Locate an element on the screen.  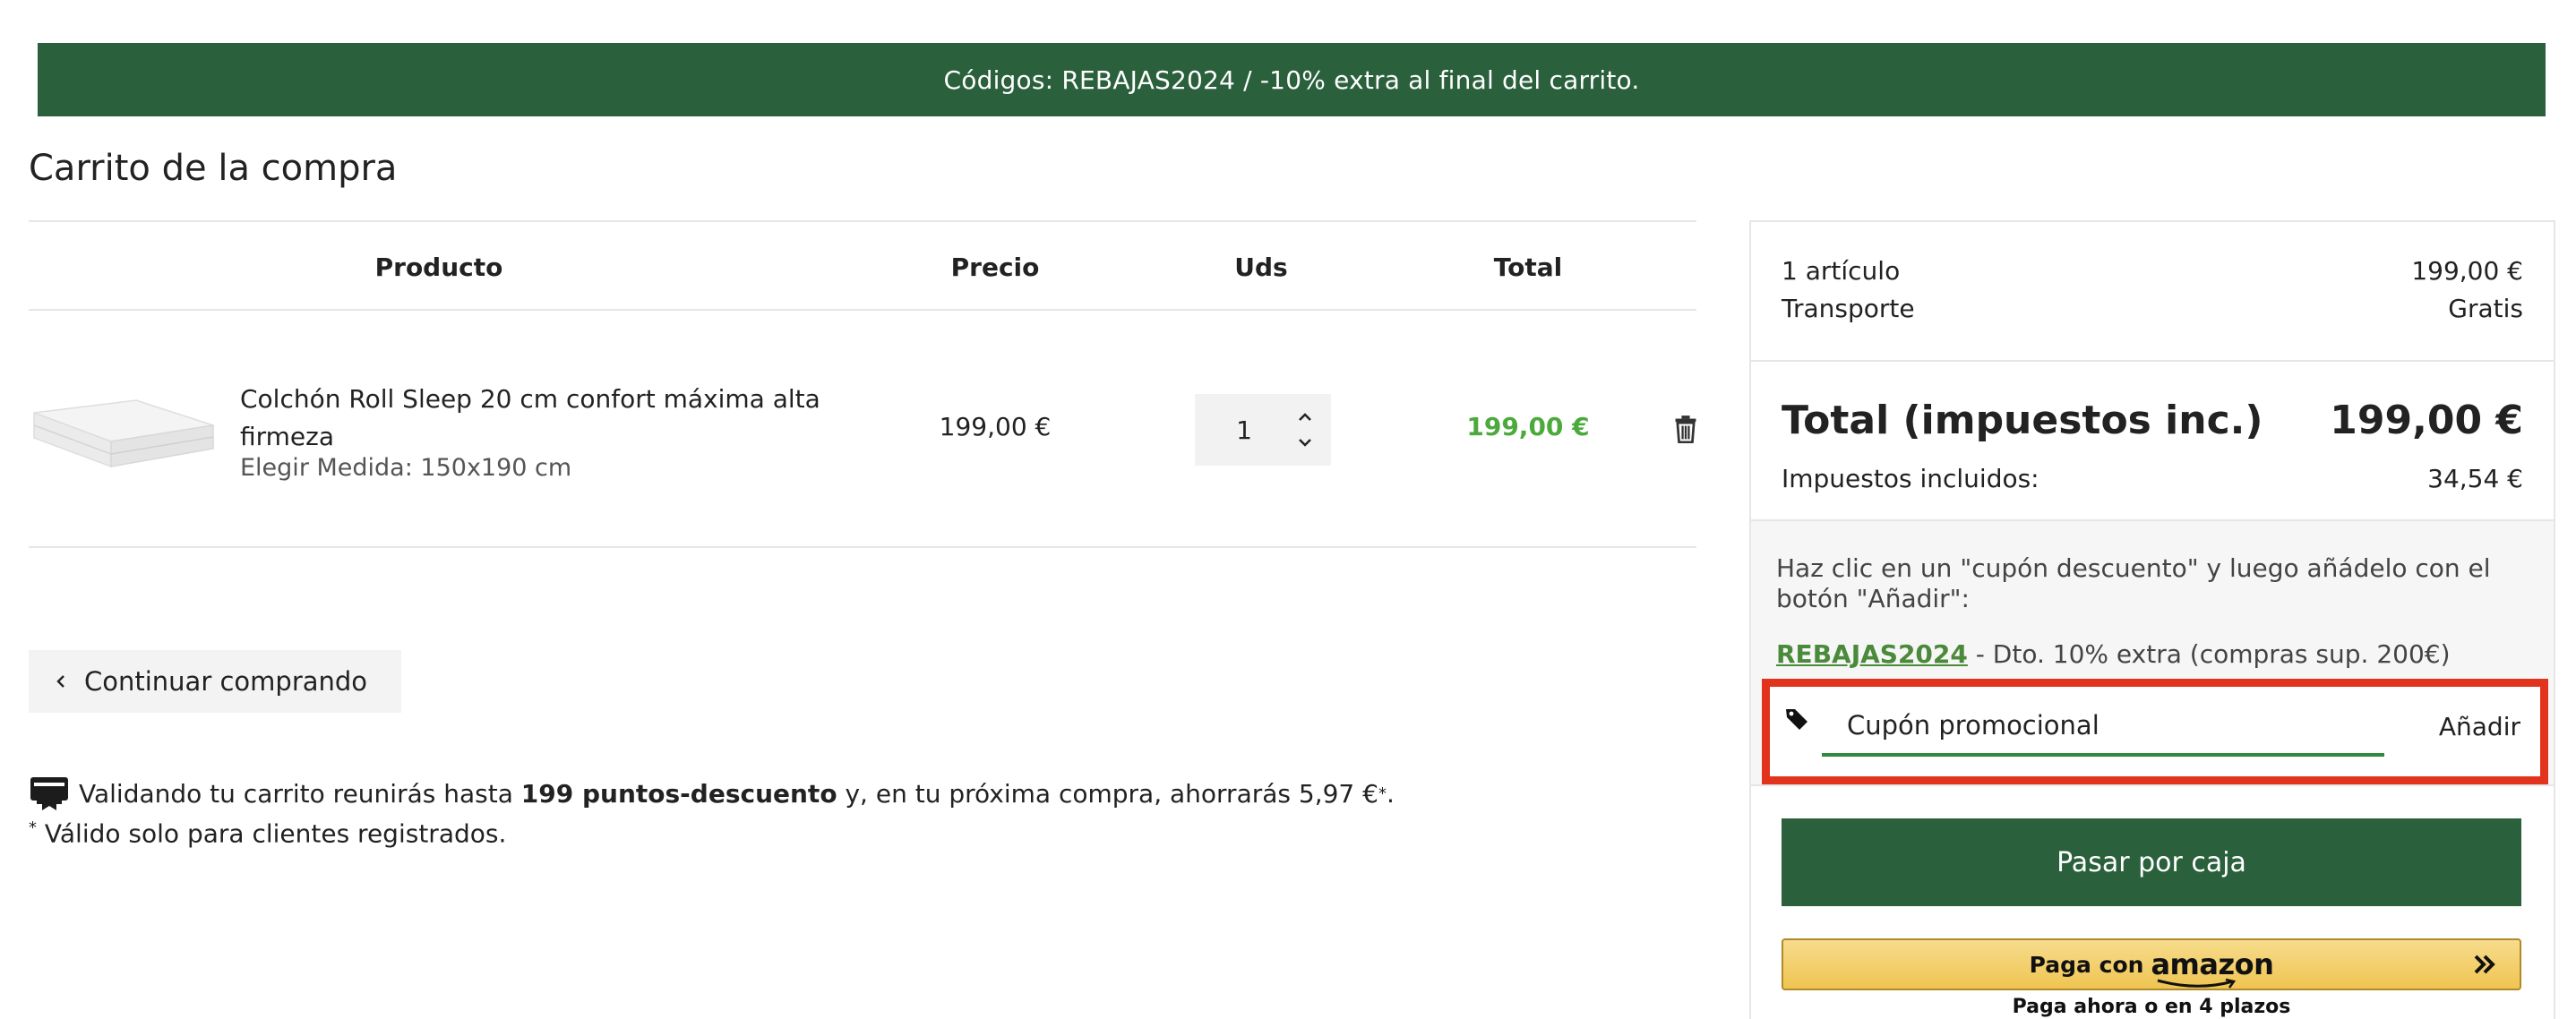
points-footnote: * Válido solo para clientes registrados. is located at coordinates (267, 833).